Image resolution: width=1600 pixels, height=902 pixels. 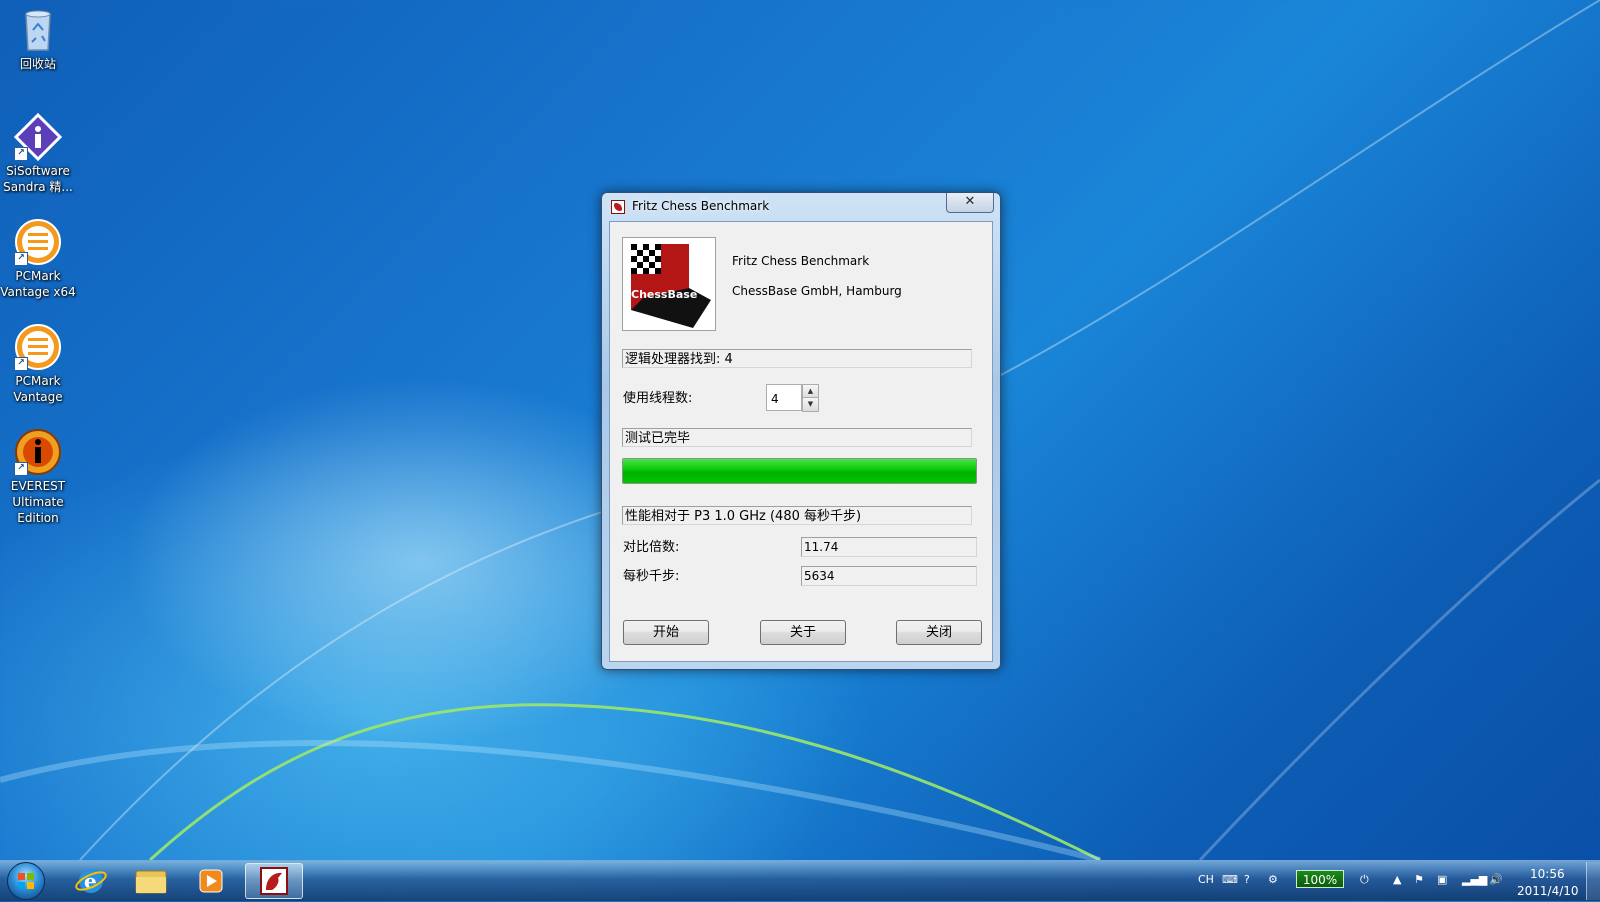 I want to click on volume-speaker-icon: 🔊, so click(x=1496, y=879).